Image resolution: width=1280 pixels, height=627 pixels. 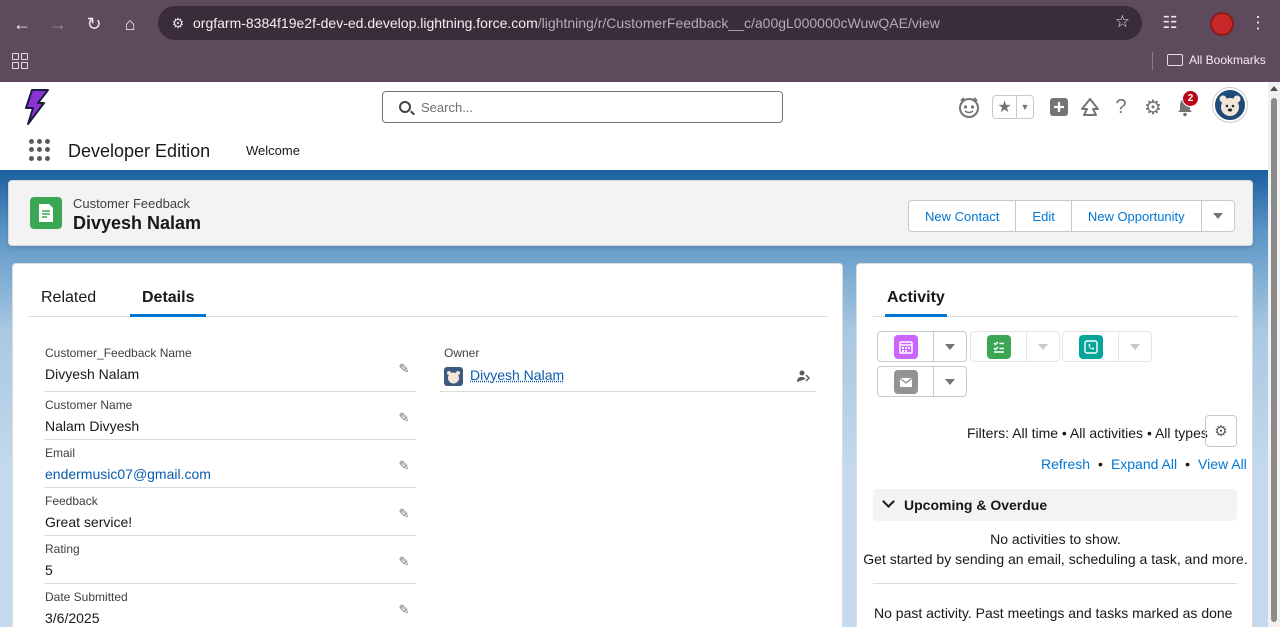 I want to click on browser-menu-icon: ⋮, so click(x=1258, y=23).